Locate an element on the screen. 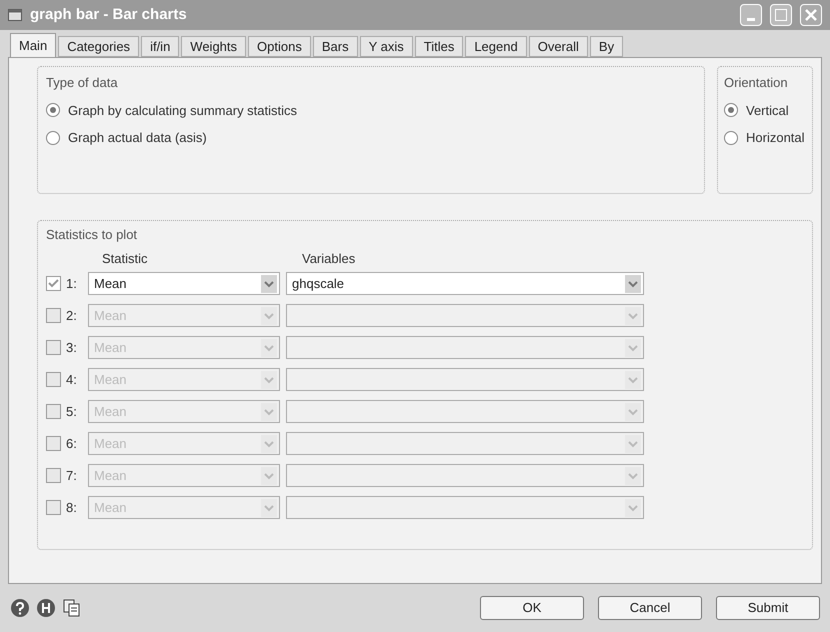 The image size is (830, 632). maximize-button is located at coordinates (781, 15).